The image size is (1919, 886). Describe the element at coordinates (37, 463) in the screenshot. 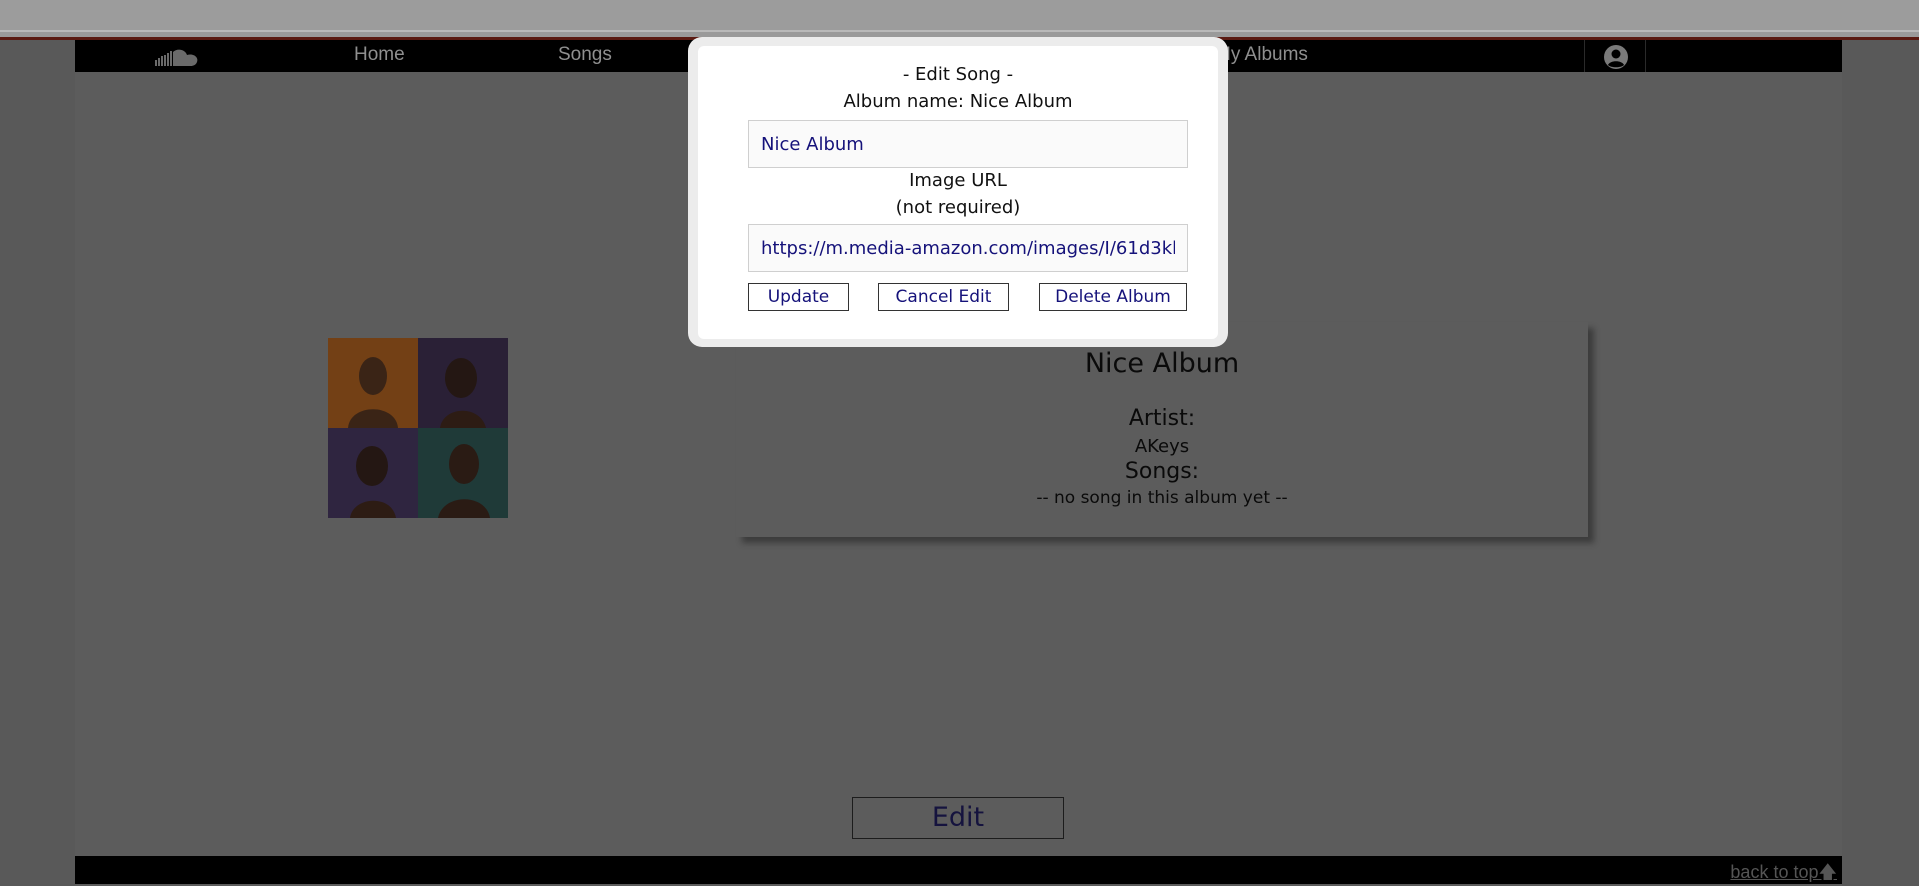

I see `left-margin` at that location.